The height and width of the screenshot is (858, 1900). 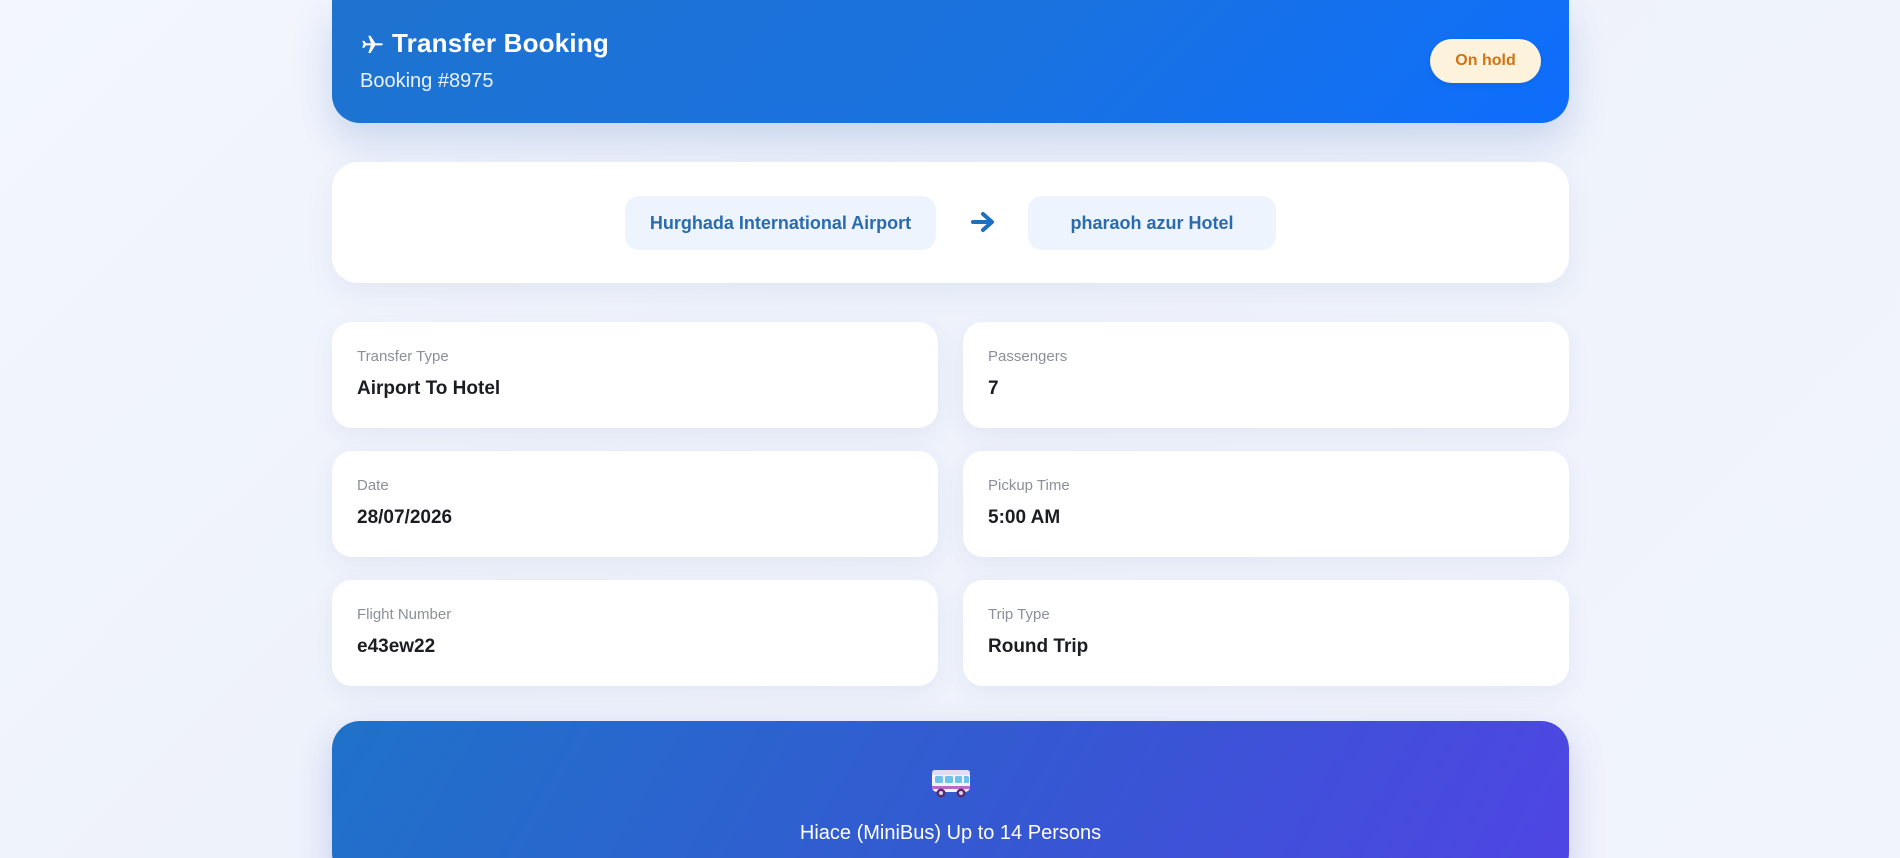 What do you see at coordinates (951, 784) in the screenshot?
I see `minibus-icon` at bounding box center [951, 784].